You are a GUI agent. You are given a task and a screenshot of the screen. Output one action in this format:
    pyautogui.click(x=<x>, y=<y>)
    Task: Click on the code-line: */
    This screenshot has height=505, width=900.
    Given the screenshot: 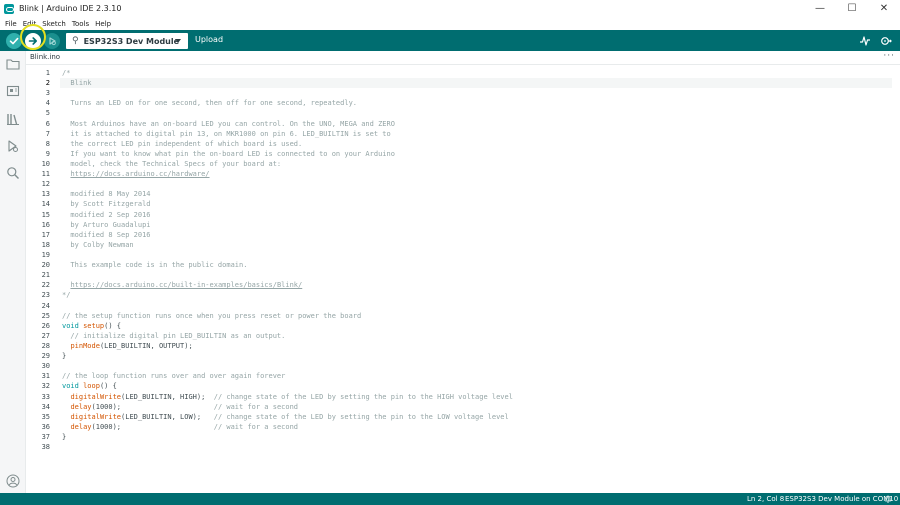 What is the action you would take?
    pyautogui.click(x=477, y=295)
    